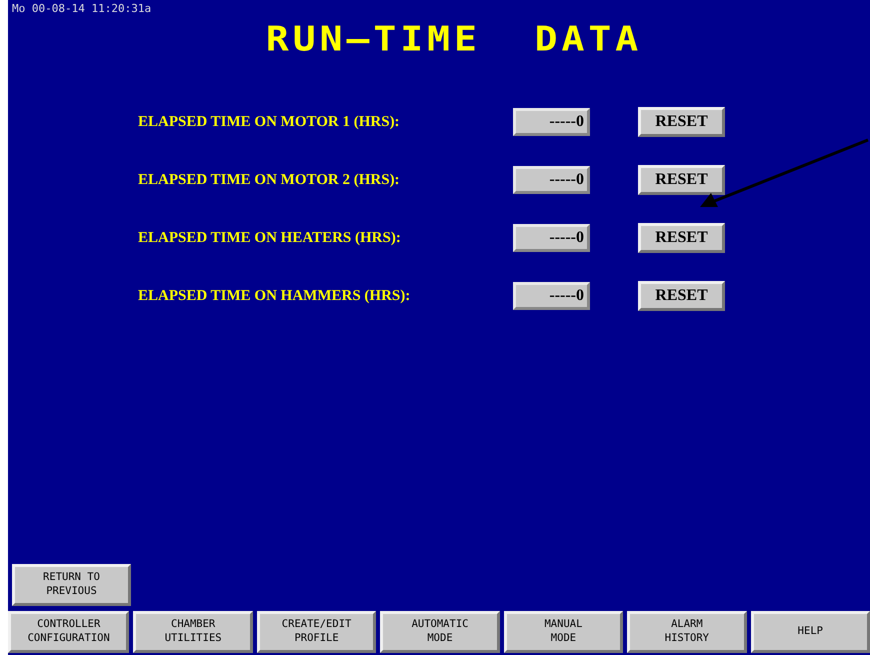  I want to click on parameter-label: ELAPSED TIME ON MOTOR 1 (HRS):, so click(269, 122).